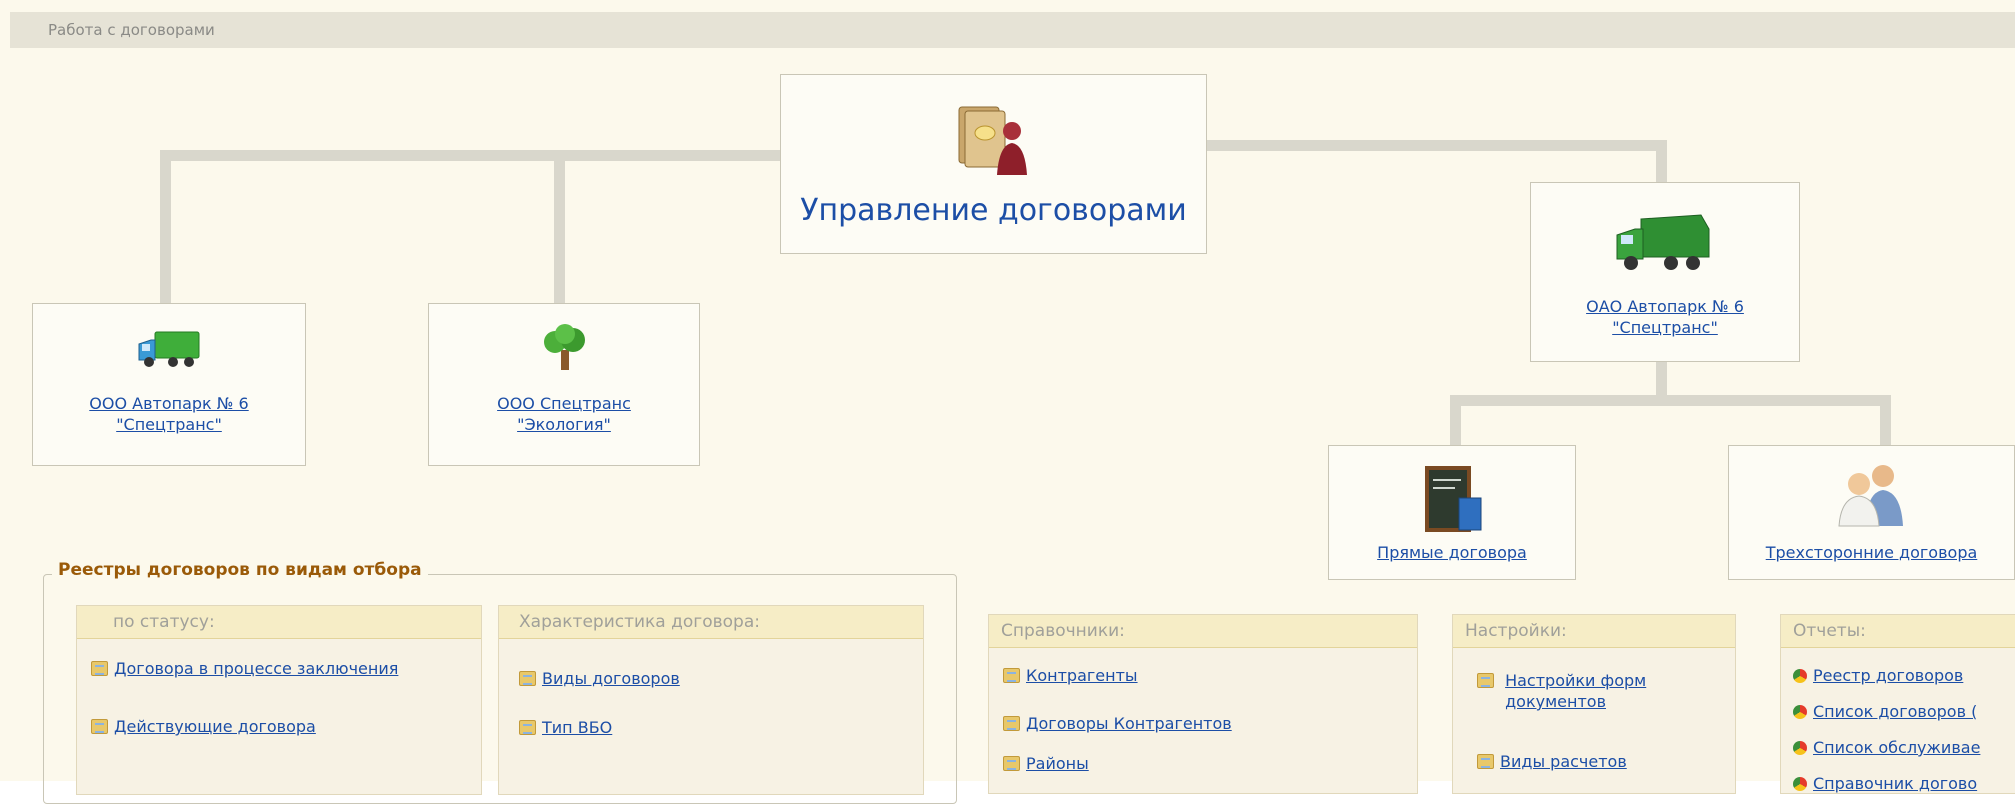 Image resolution: width=2015 pixels, height=804 pixels. What do you see at coordinates (577, 727) in the screenshot?
I see `vbo-type-link: Тип ВБО` at bounding box center [577, 727].